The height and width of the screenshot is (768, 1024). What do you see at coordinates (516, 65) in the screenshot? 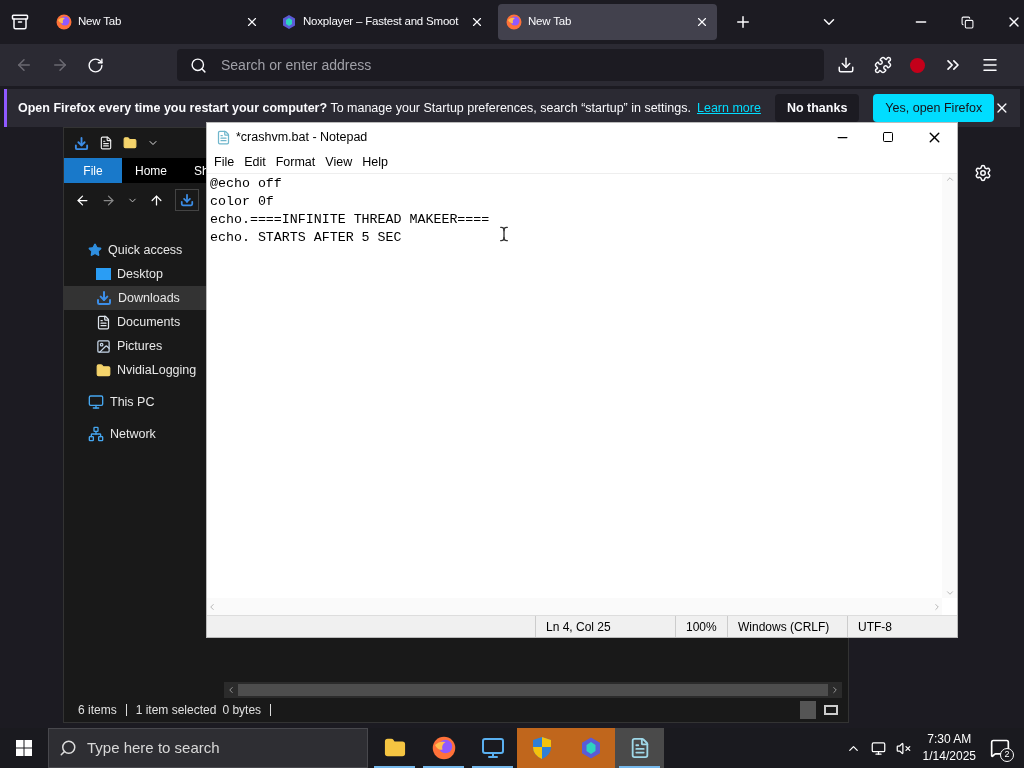
I see `address-input: Search or enter address` at bounding box center [516, 65].